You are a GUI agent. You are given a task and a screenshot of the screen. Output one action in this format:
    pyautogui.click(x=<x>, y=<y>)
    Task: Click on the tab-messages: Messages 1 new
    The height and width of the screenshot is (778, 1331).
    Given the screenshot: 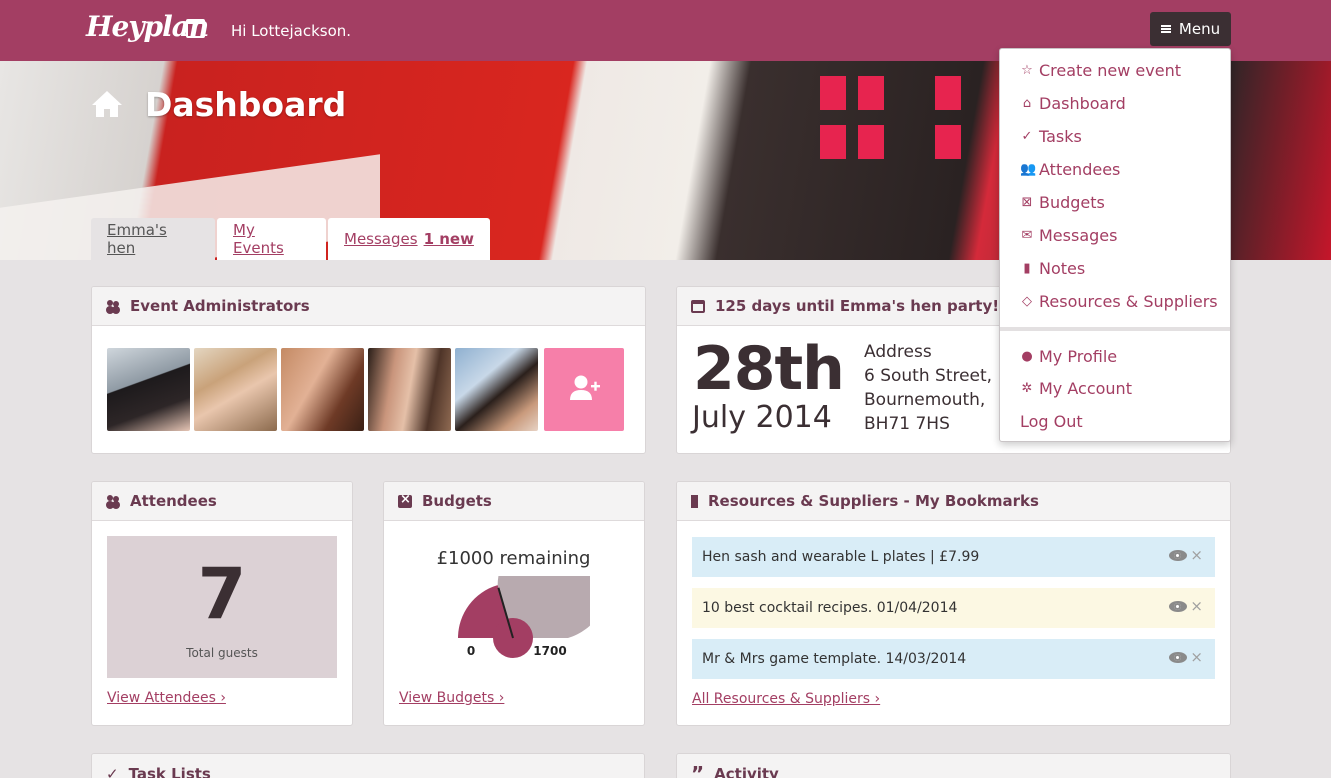 What is the action you would take?
    pyautogui.click(x=409, y=239)
    